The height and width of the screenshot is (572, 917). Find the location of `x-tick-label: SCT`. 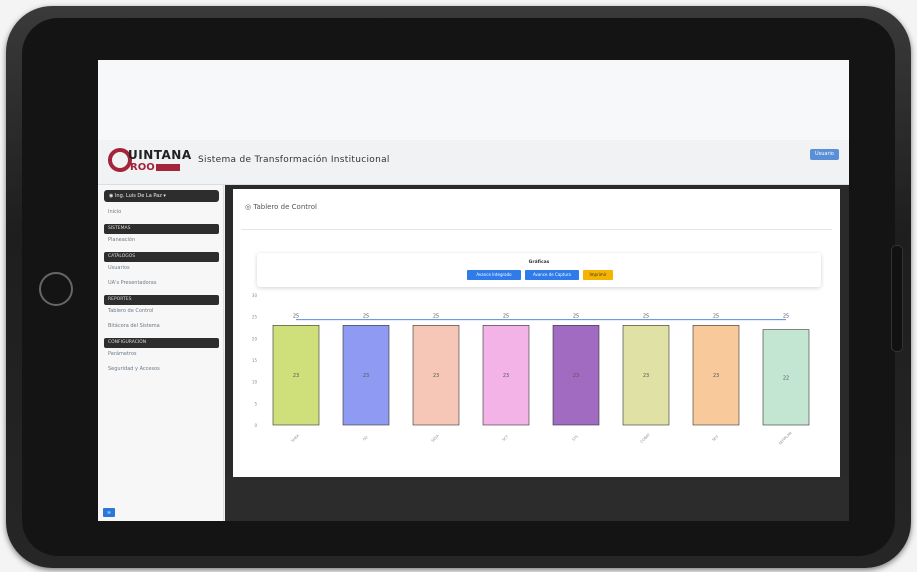

x-tick-label: SCT is located at coordinates (505, 438).